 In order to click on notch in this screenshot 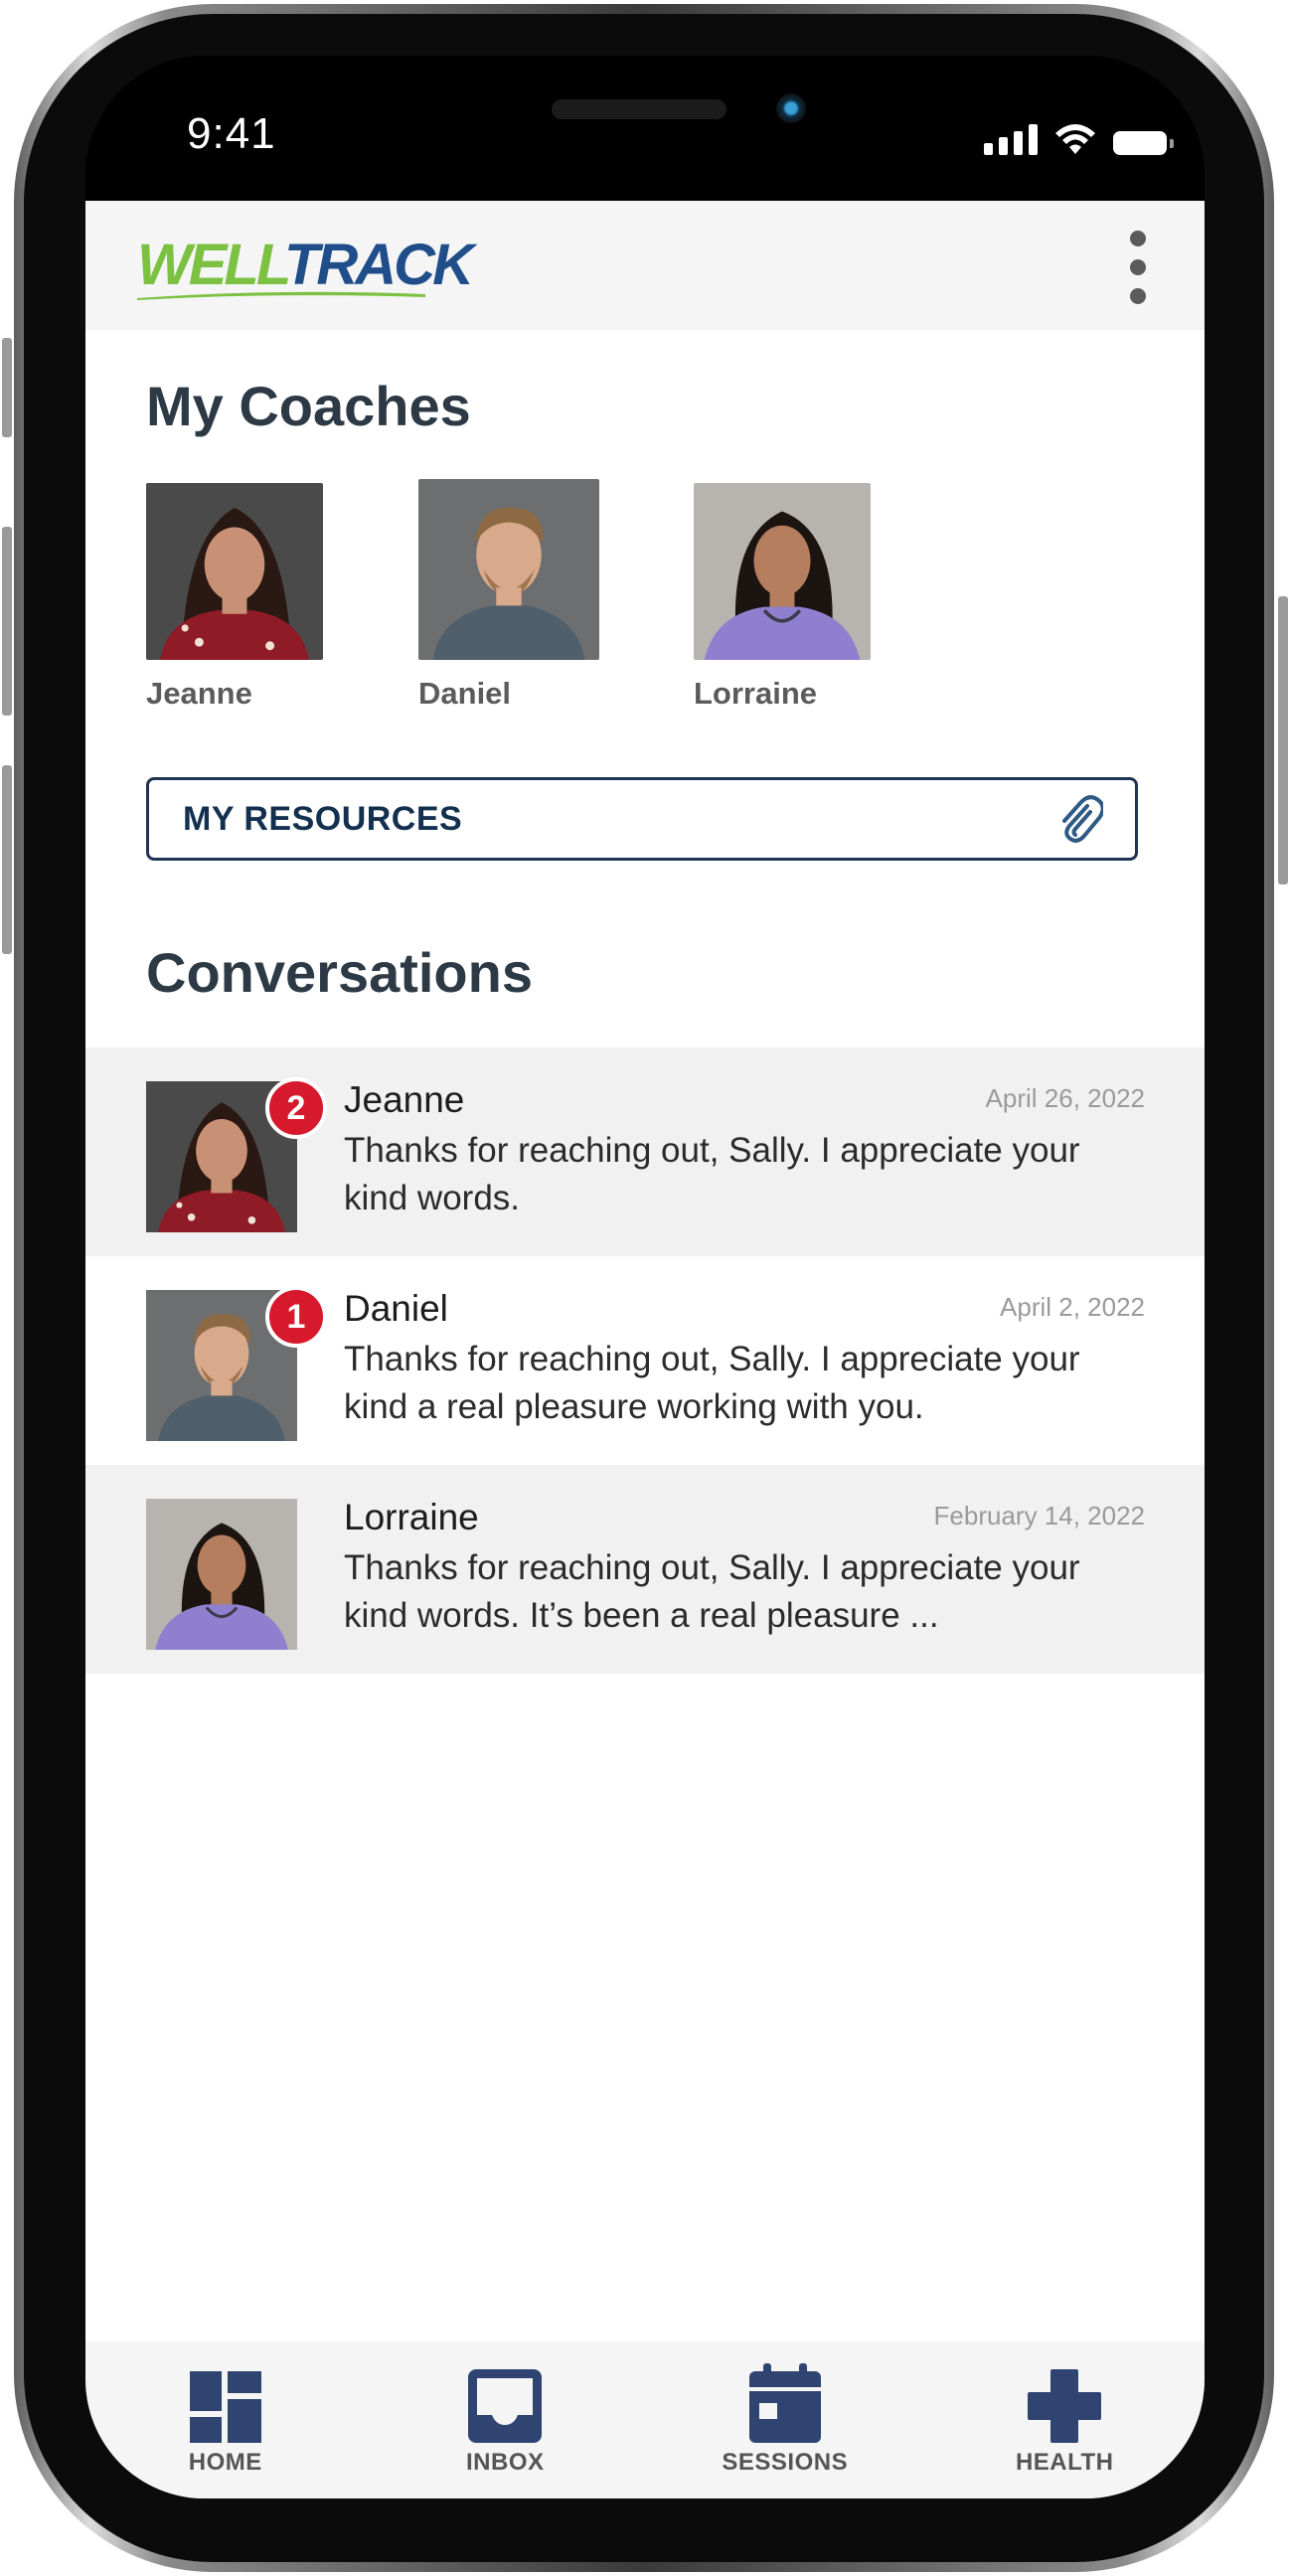, I will do `click(645, 109)`.